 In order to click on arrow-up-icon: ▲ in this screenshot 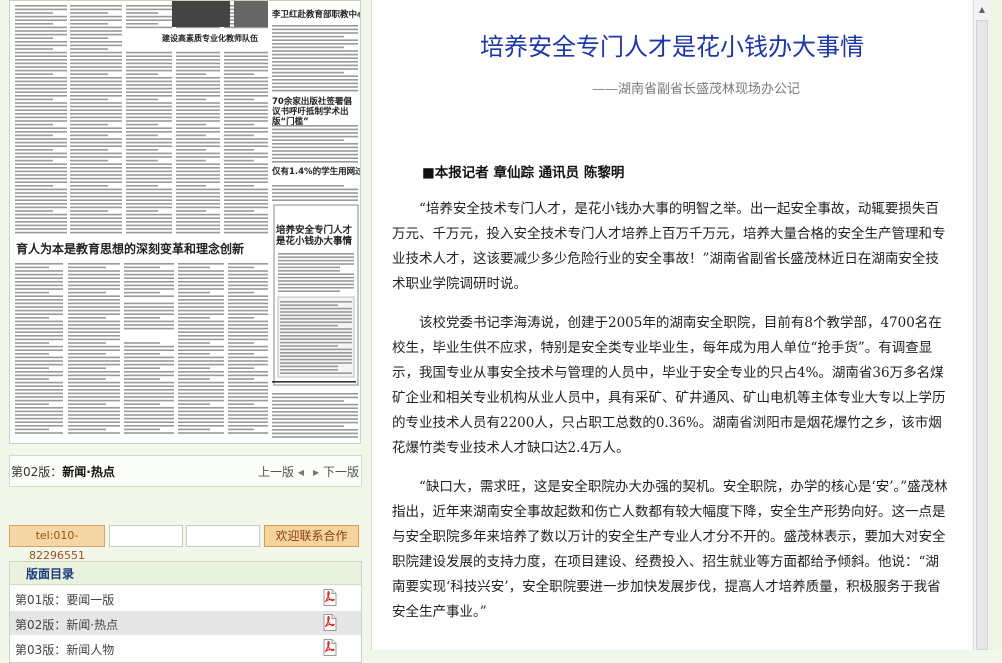, I will do `click(982, 10)`.